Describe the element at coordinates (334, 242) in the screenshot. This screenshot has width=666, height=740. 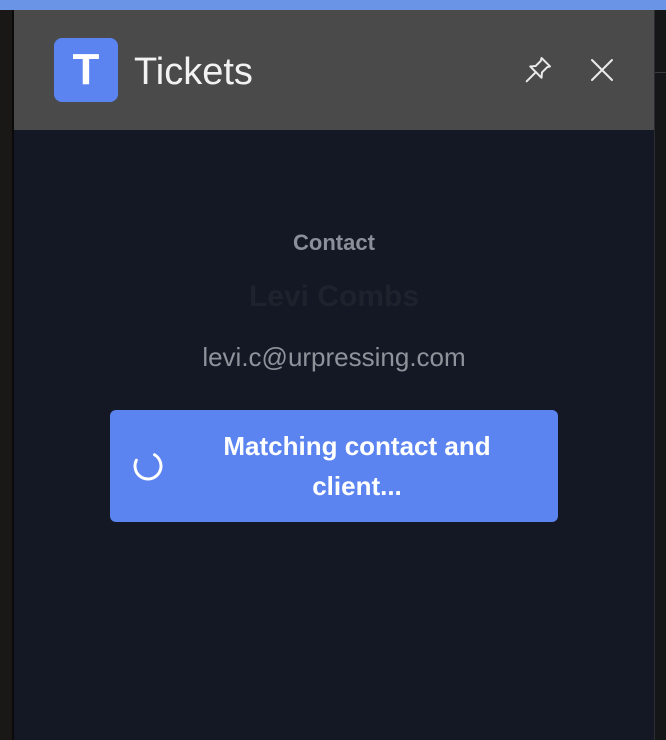
I see `contact-section-label: Contact` at that location.